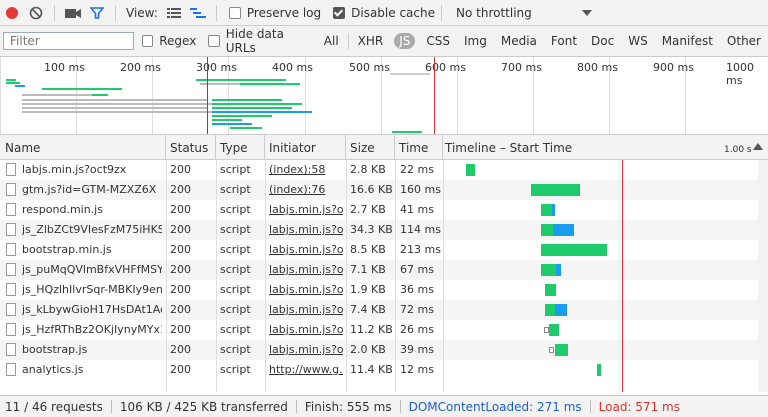  What do you see at coordinates (214, 41) in the screenshot?
I see `hide-data-urls-checkbox` at bounding box center [214, 41].